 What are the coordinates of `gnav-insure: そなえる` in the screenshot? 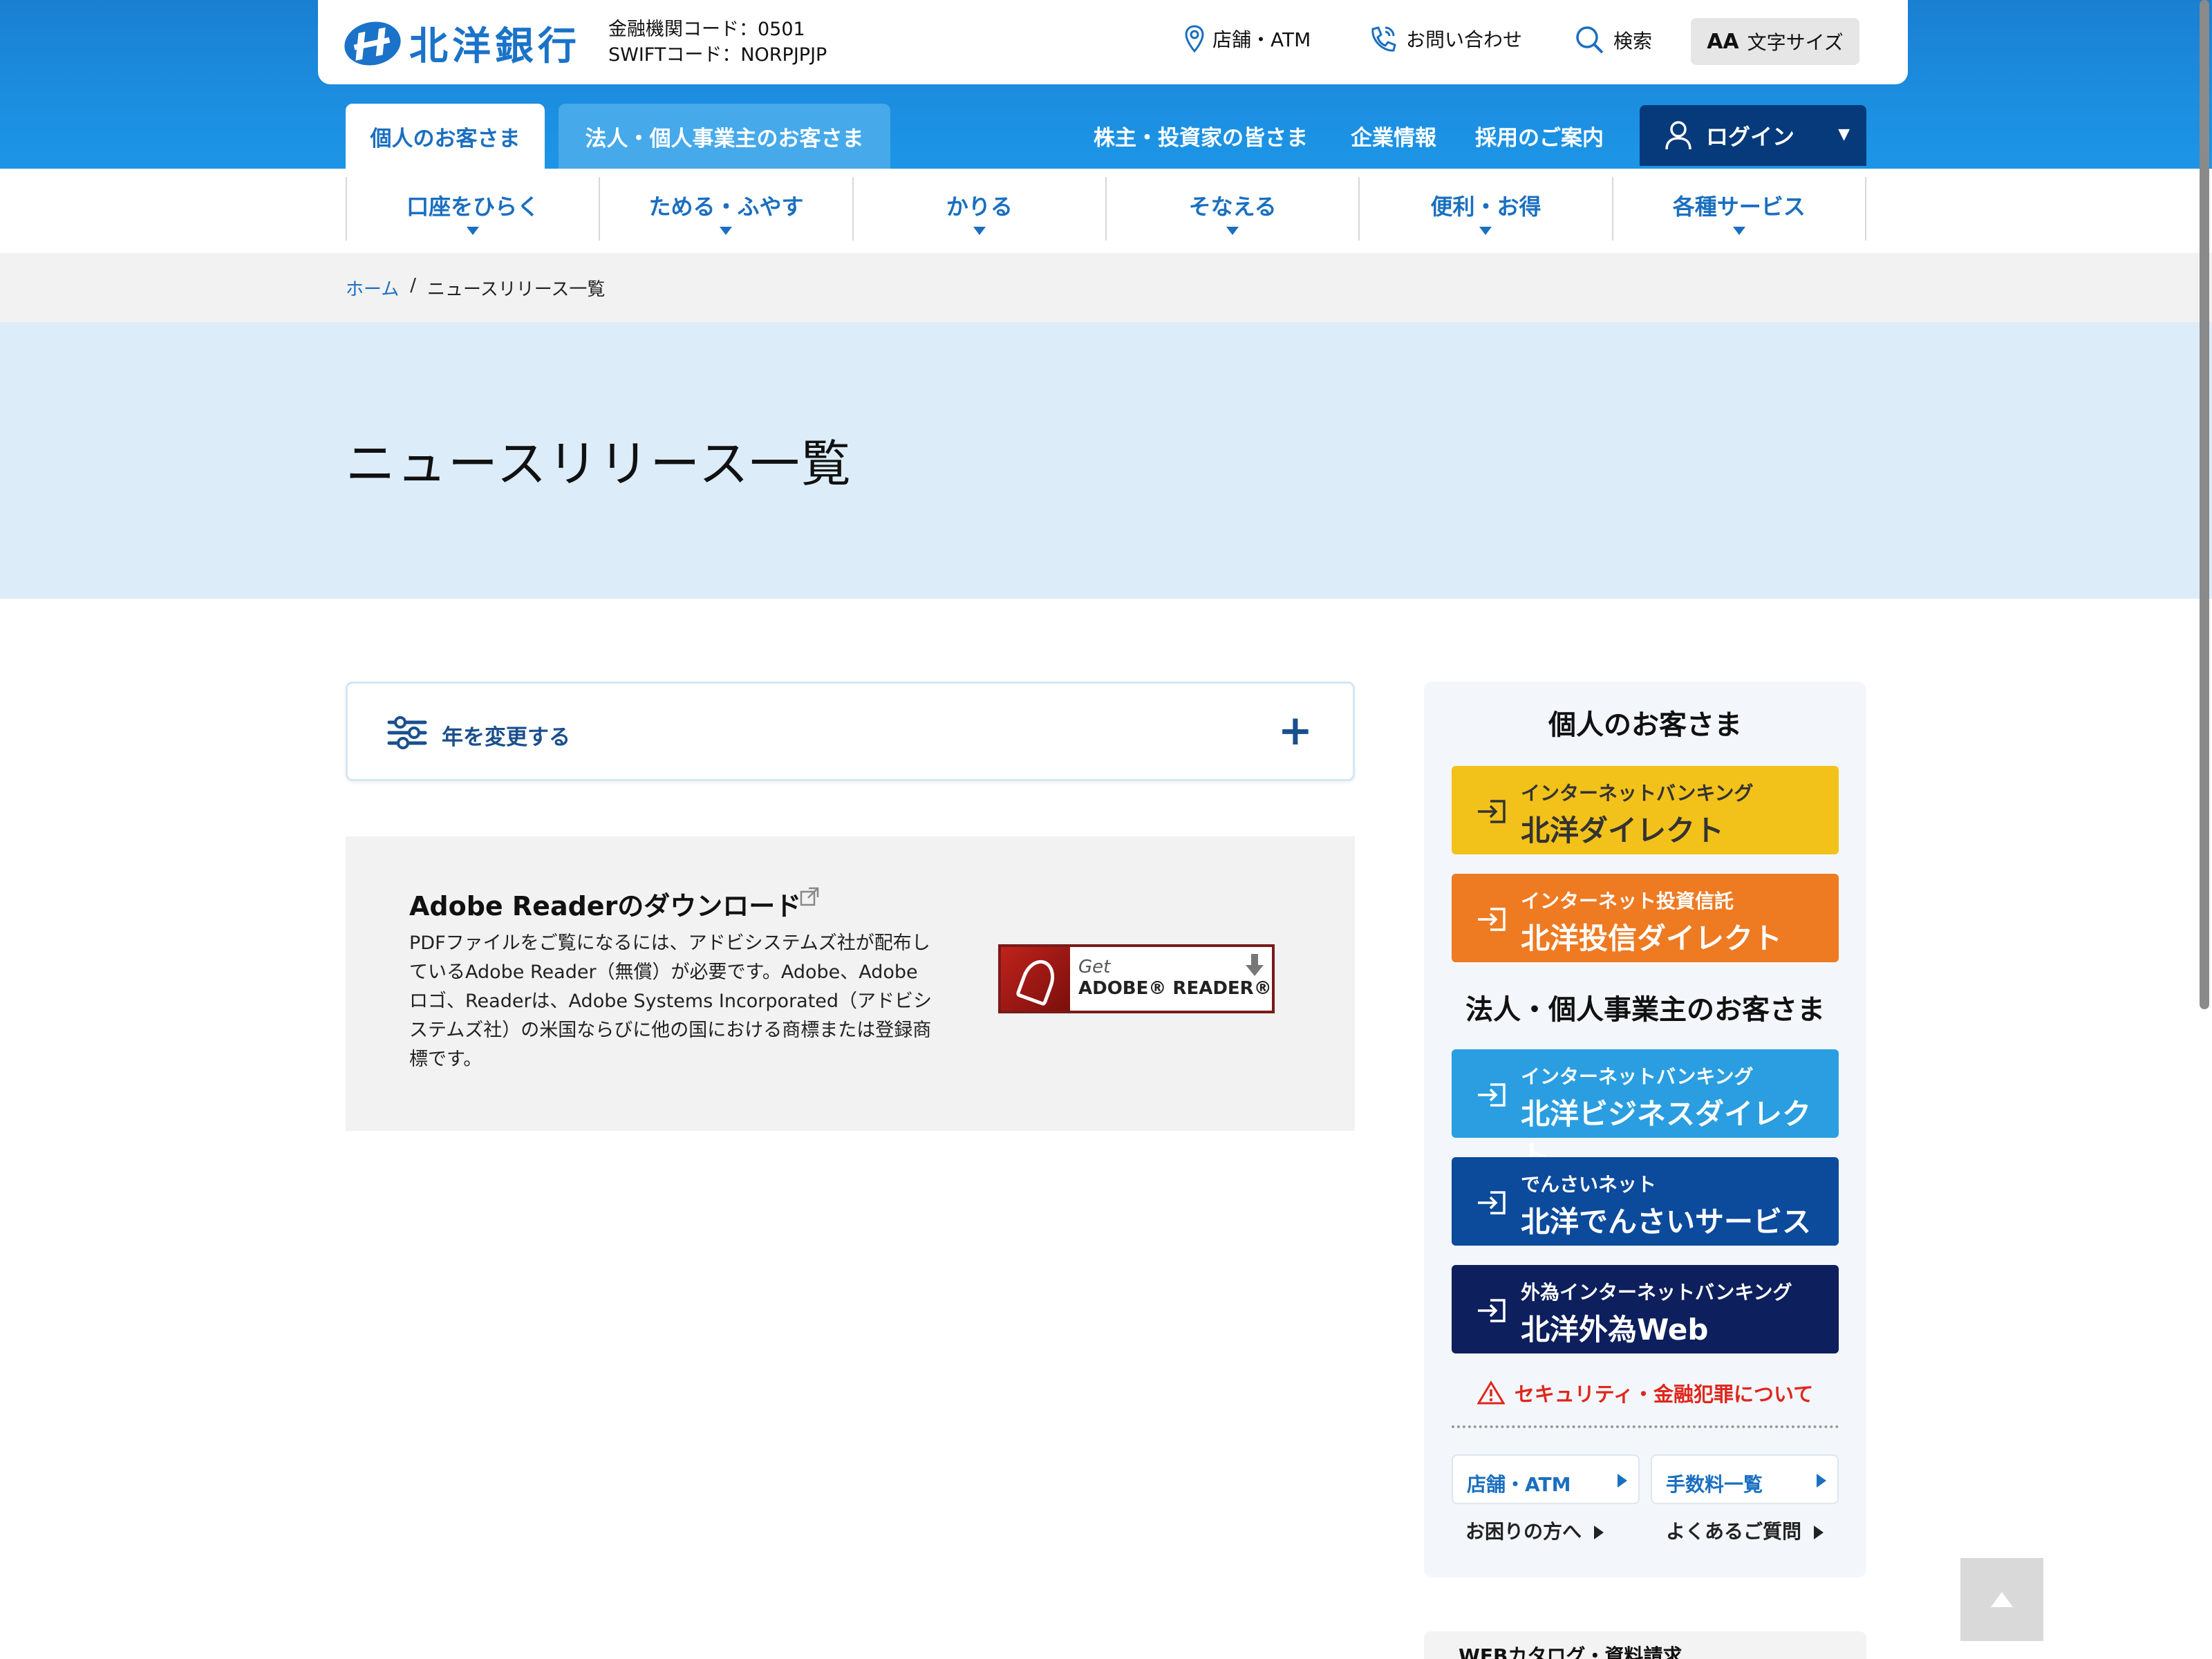 It's located at (1231, 209).